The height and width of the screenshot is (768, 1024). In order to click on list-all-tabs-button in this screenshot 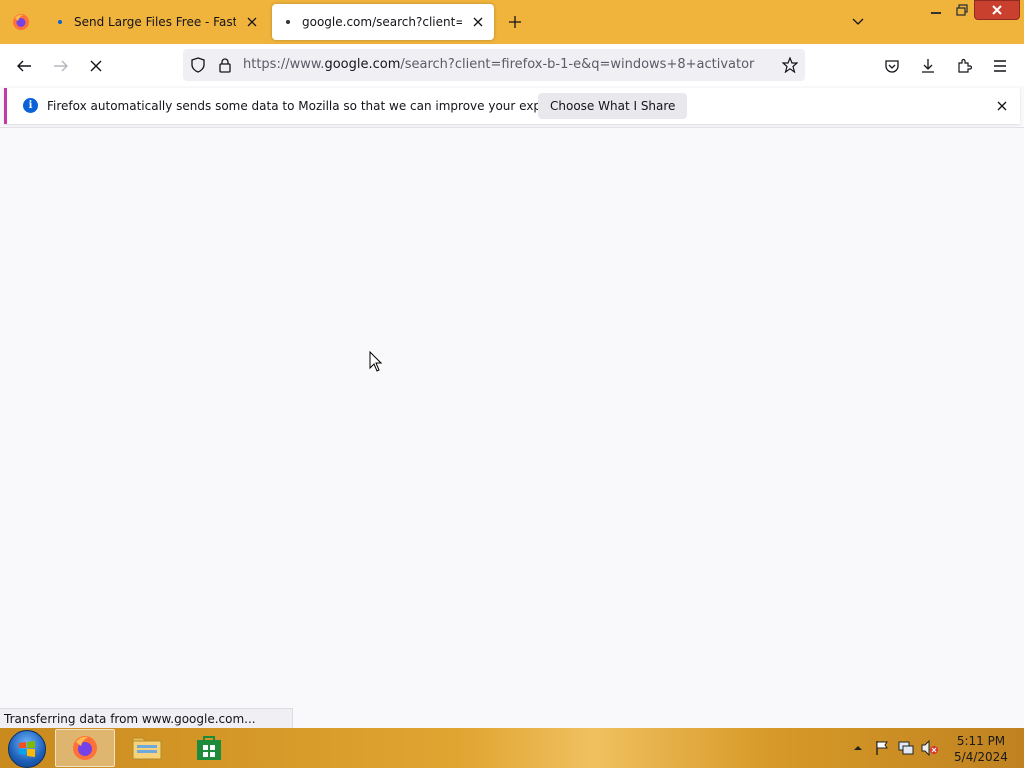, I will do `click(858, 22)`.